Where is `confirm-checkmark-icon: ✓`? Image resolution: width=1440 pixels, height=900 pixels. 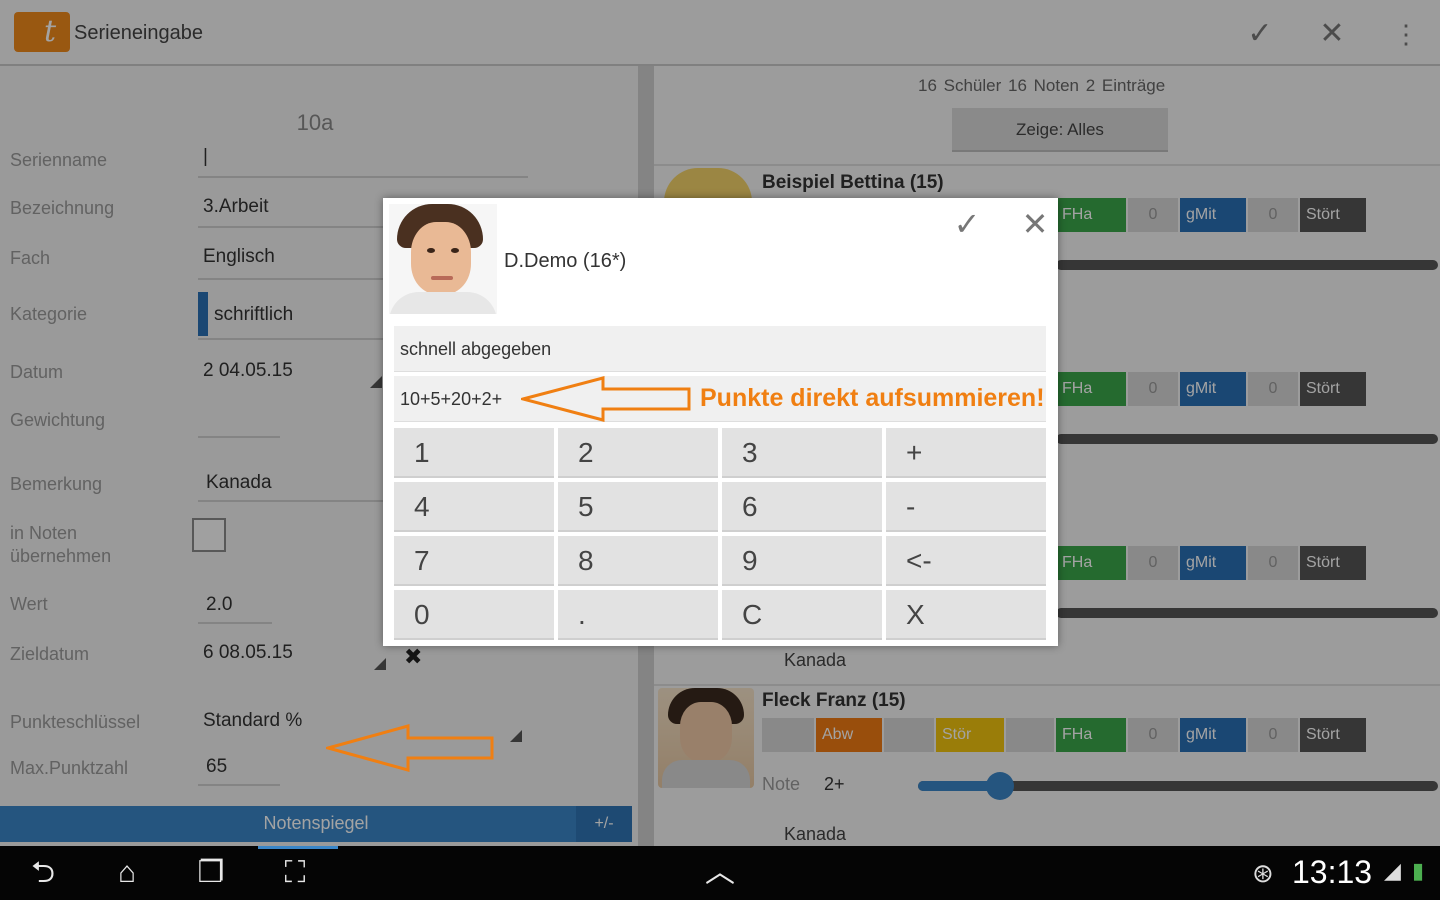 confirm-checkmark-icon: ✓ is located at coordinates (967, 224).